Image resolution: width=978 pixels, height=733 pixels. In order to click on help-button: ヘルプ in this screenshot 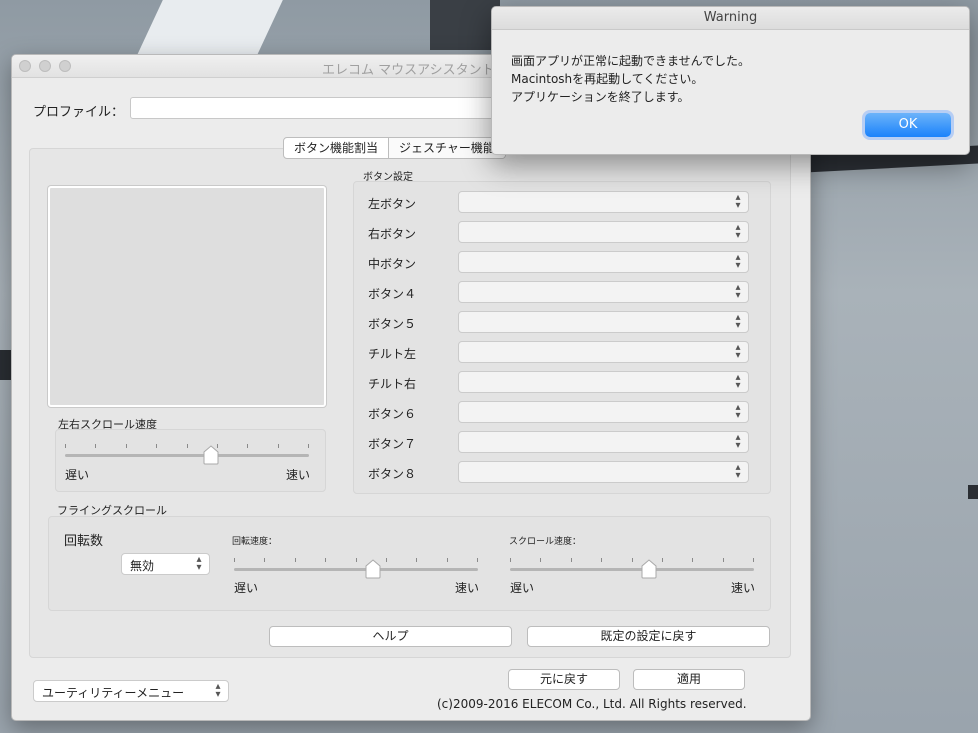, I will do `click(390, 636)`.